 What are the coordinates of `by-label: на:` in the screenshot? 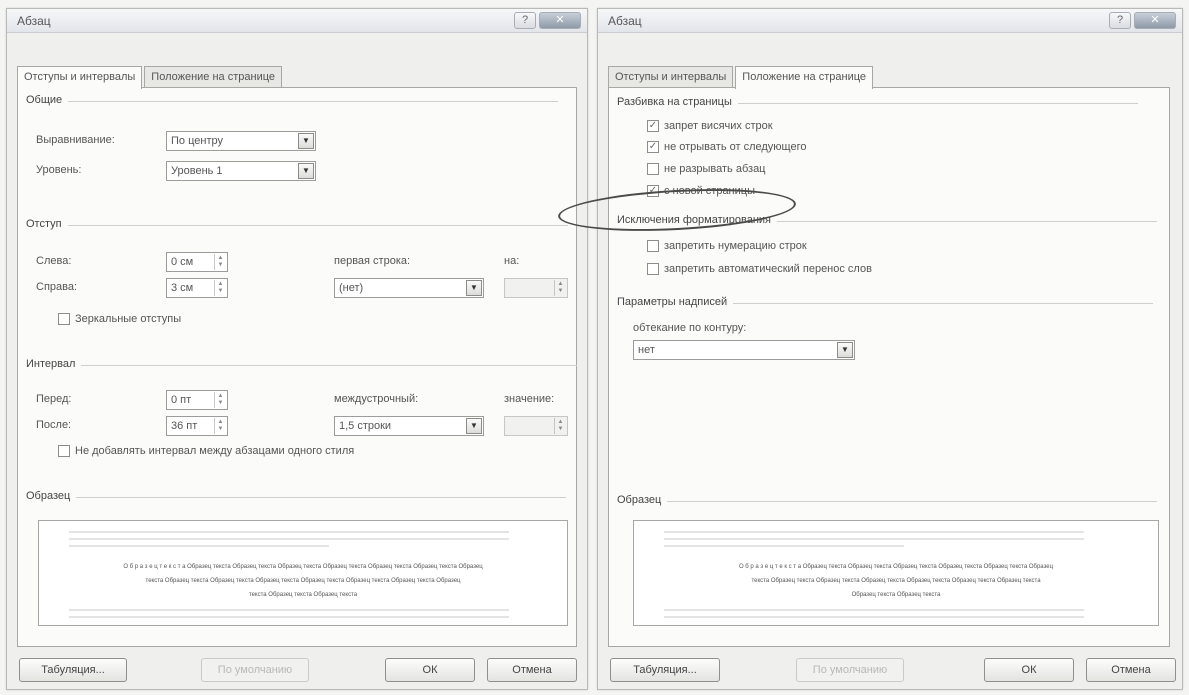 It's located at (512, 261).